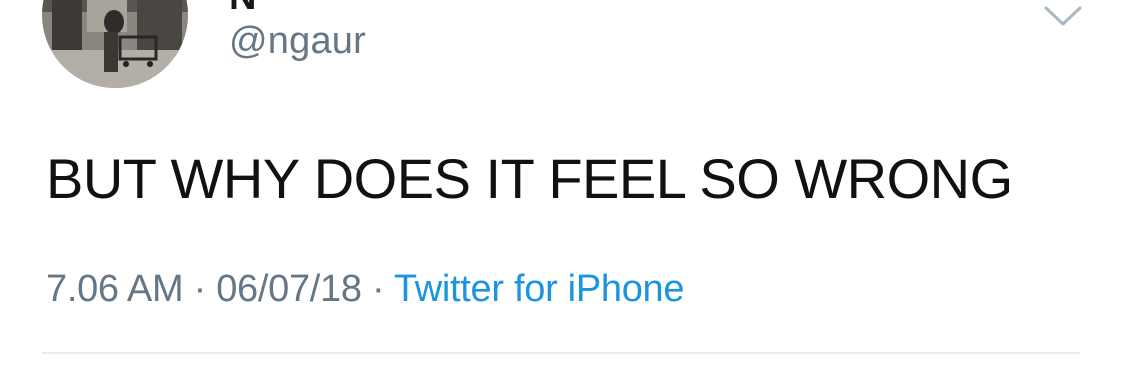 This screenshot has width=1124, height=374. I want to click on tweet-metadata: 7.06 AM · 06/07/18 · Twitter for iPhone, so click(365, 289).